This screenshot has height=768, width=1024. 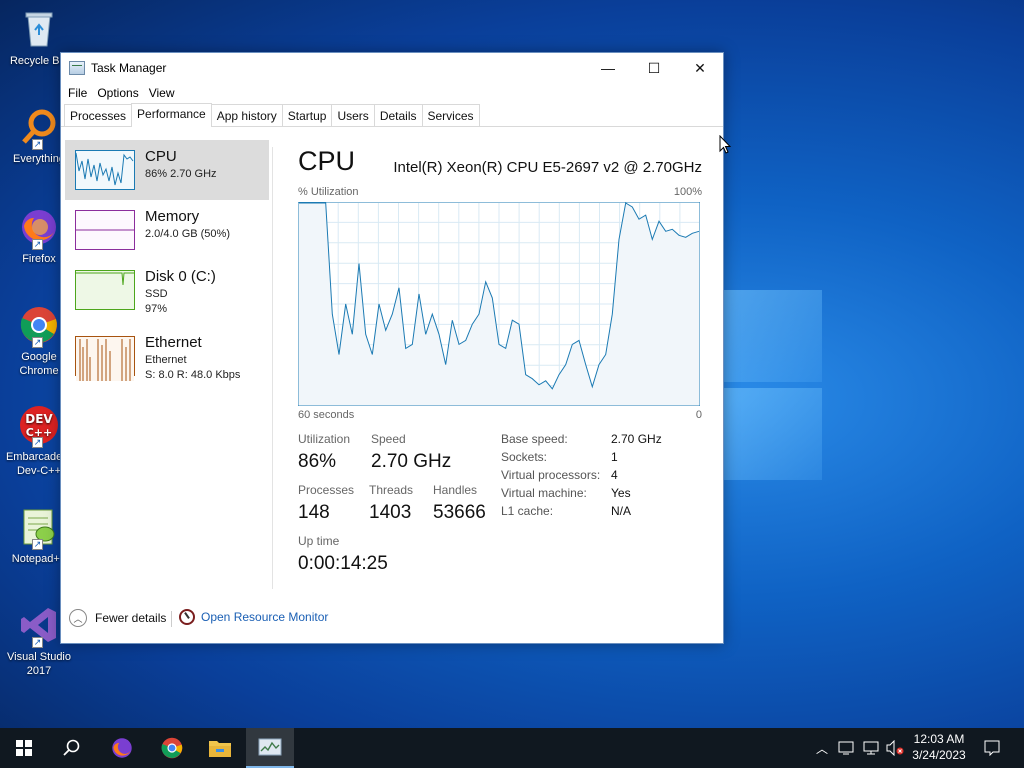 What do you see at coordinates (700, 68) in the screenshot?
I see `close-button: ✕` at bounding box center [700, 68].